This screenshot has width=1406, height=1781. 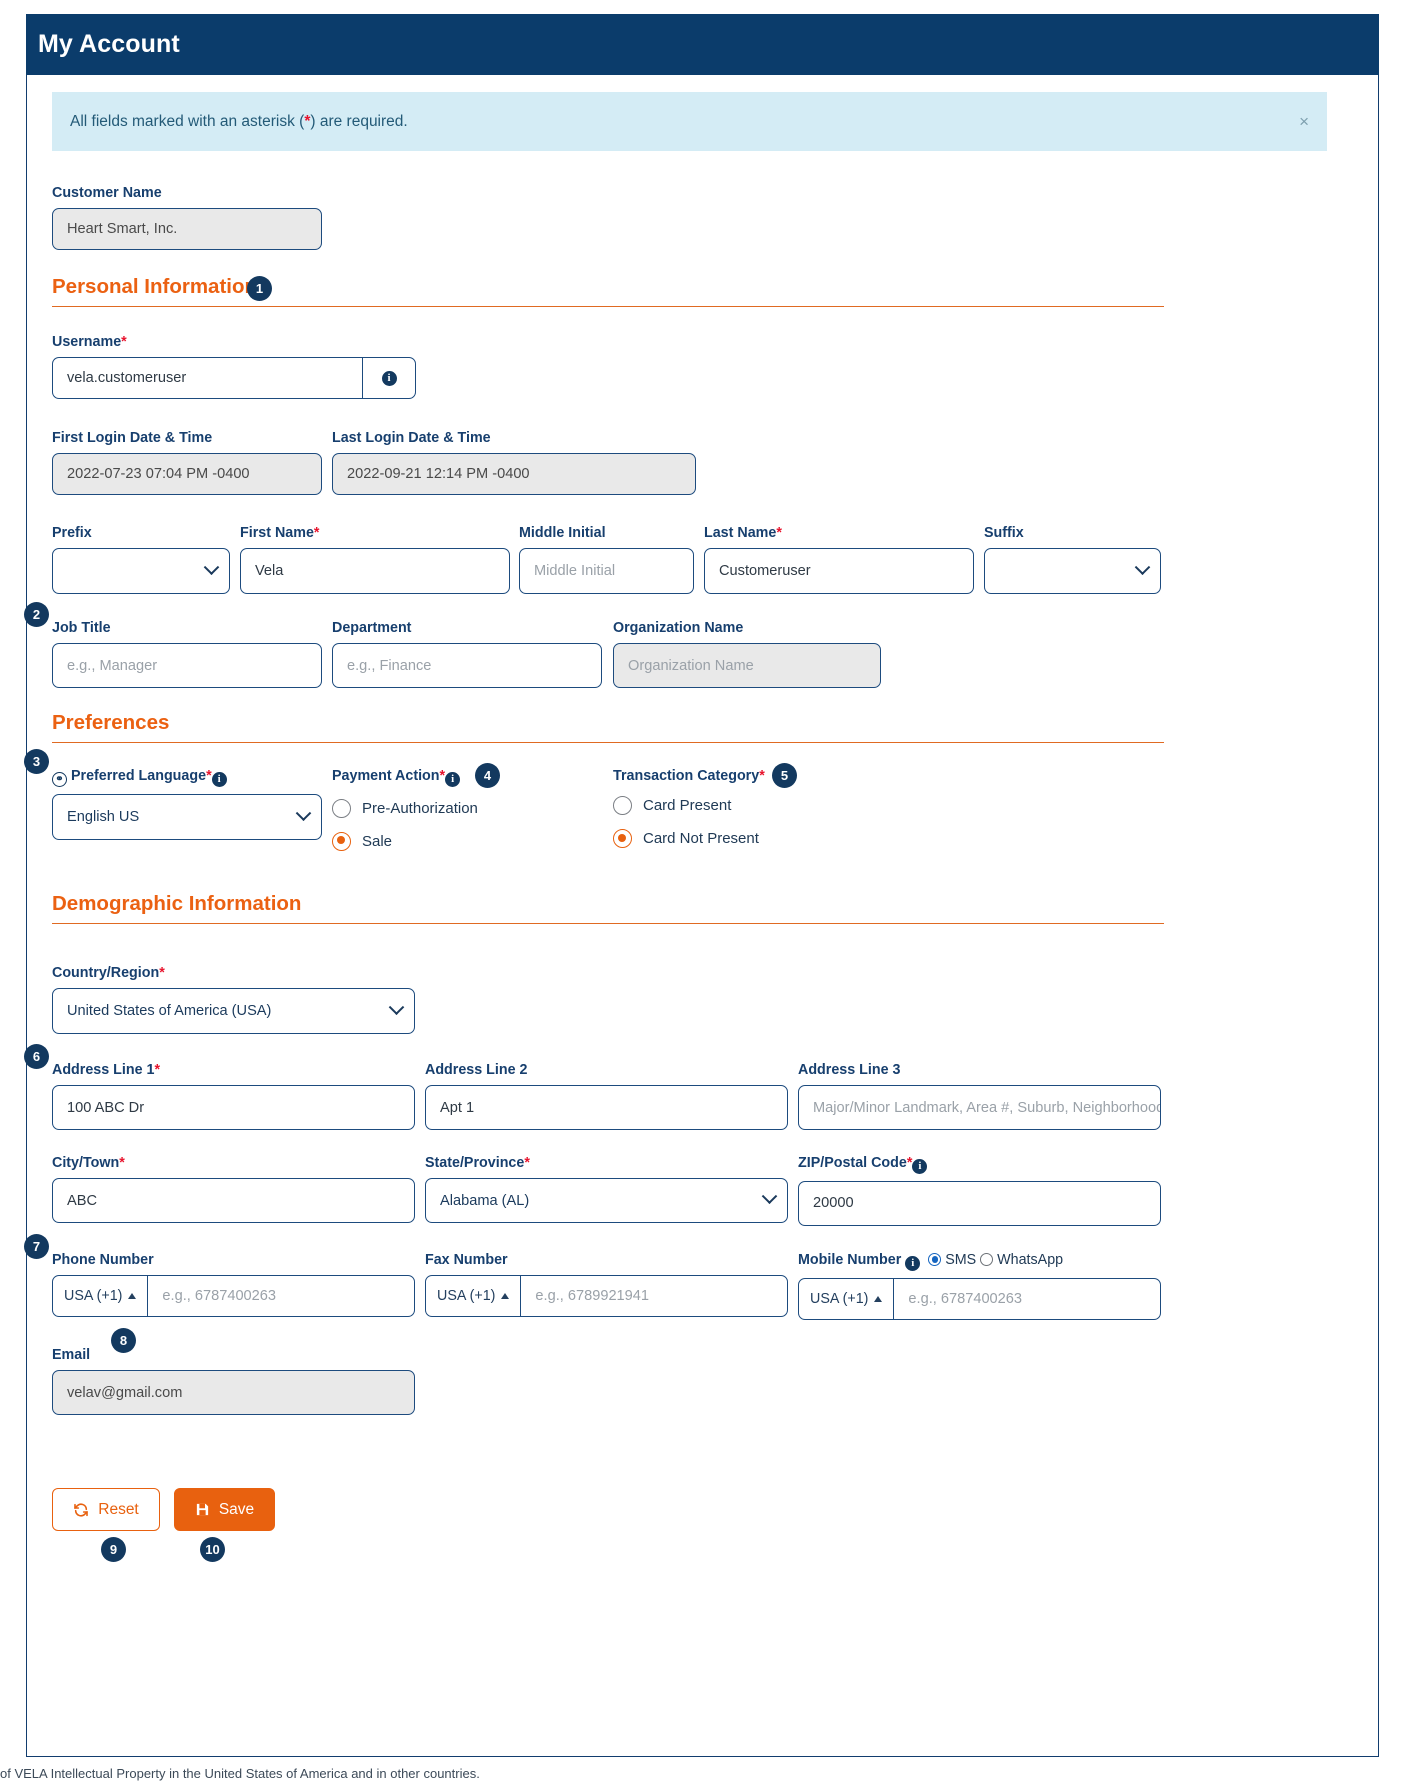 What do you see at coordinates (36, 614) in the screenshot?
I see `step-badge-2: 2` at bounding box center [36, 614].